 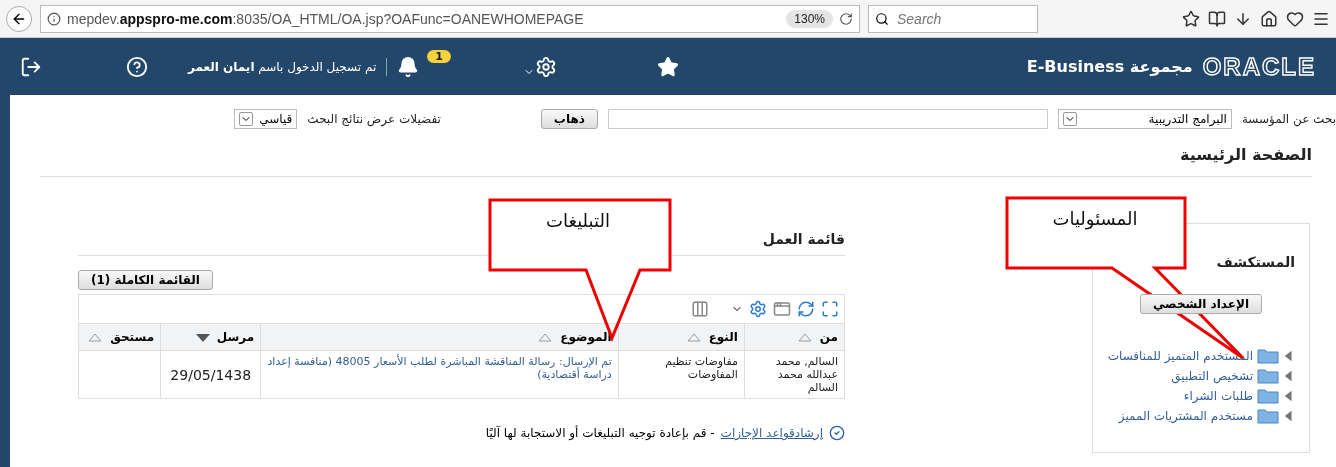 What do you see at coordinates (681, 374) in the screenshot?
I see `table-cell: مفاوضات تنظيم المفاوضات` at bounding box center [681, 374].